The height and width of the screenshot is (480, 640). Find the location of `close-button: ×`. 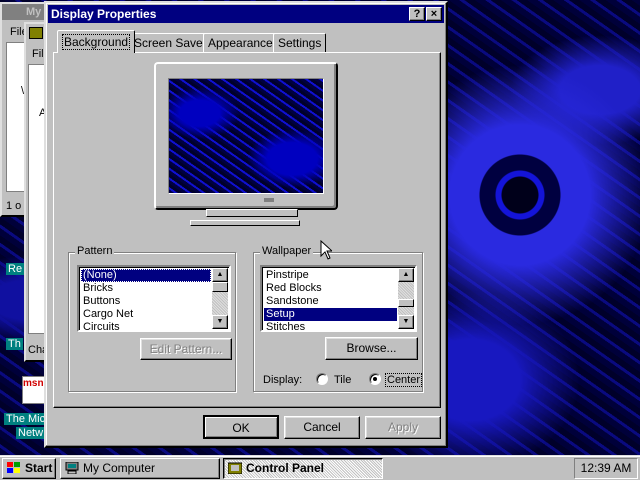

close-button: × is located at coordinates (434, 14).